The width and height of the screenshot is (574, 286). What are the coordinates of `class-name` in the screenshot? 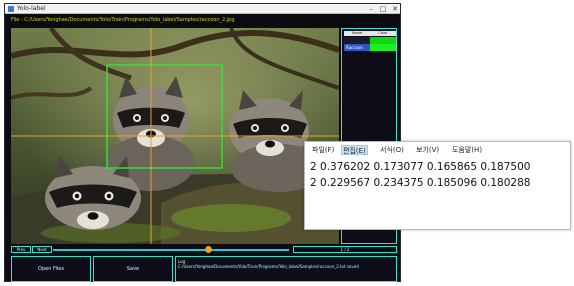 It's located at (357, 40).